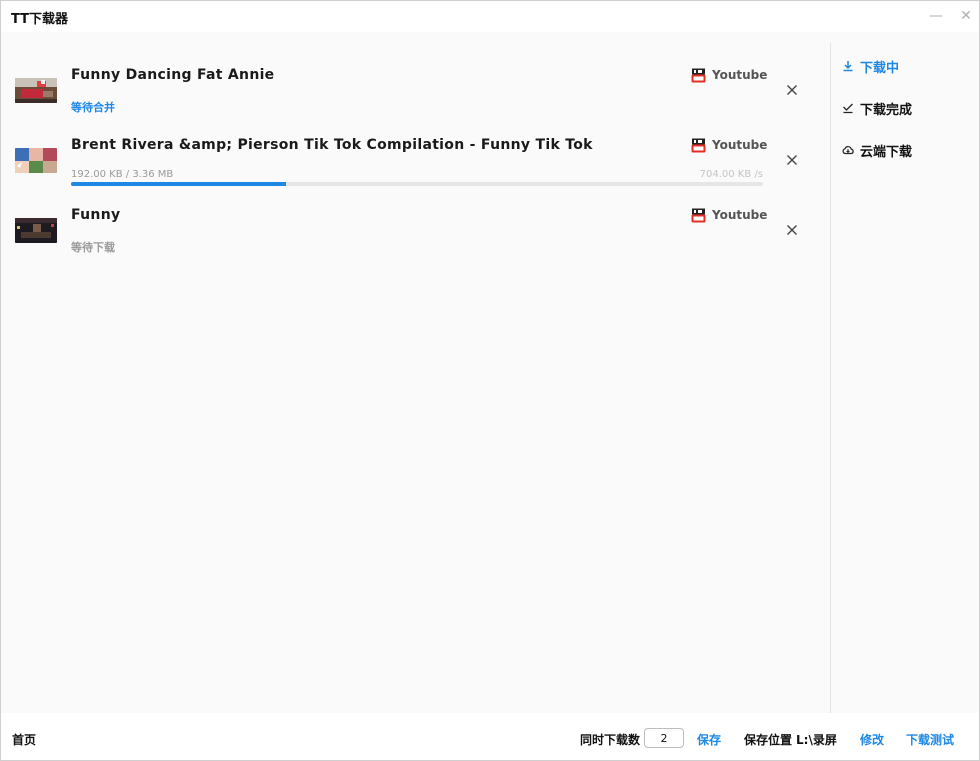  I want to click on progress-info: 192.00 KB / 3.36 MB 704.00 KB /s, so click(417, 176).